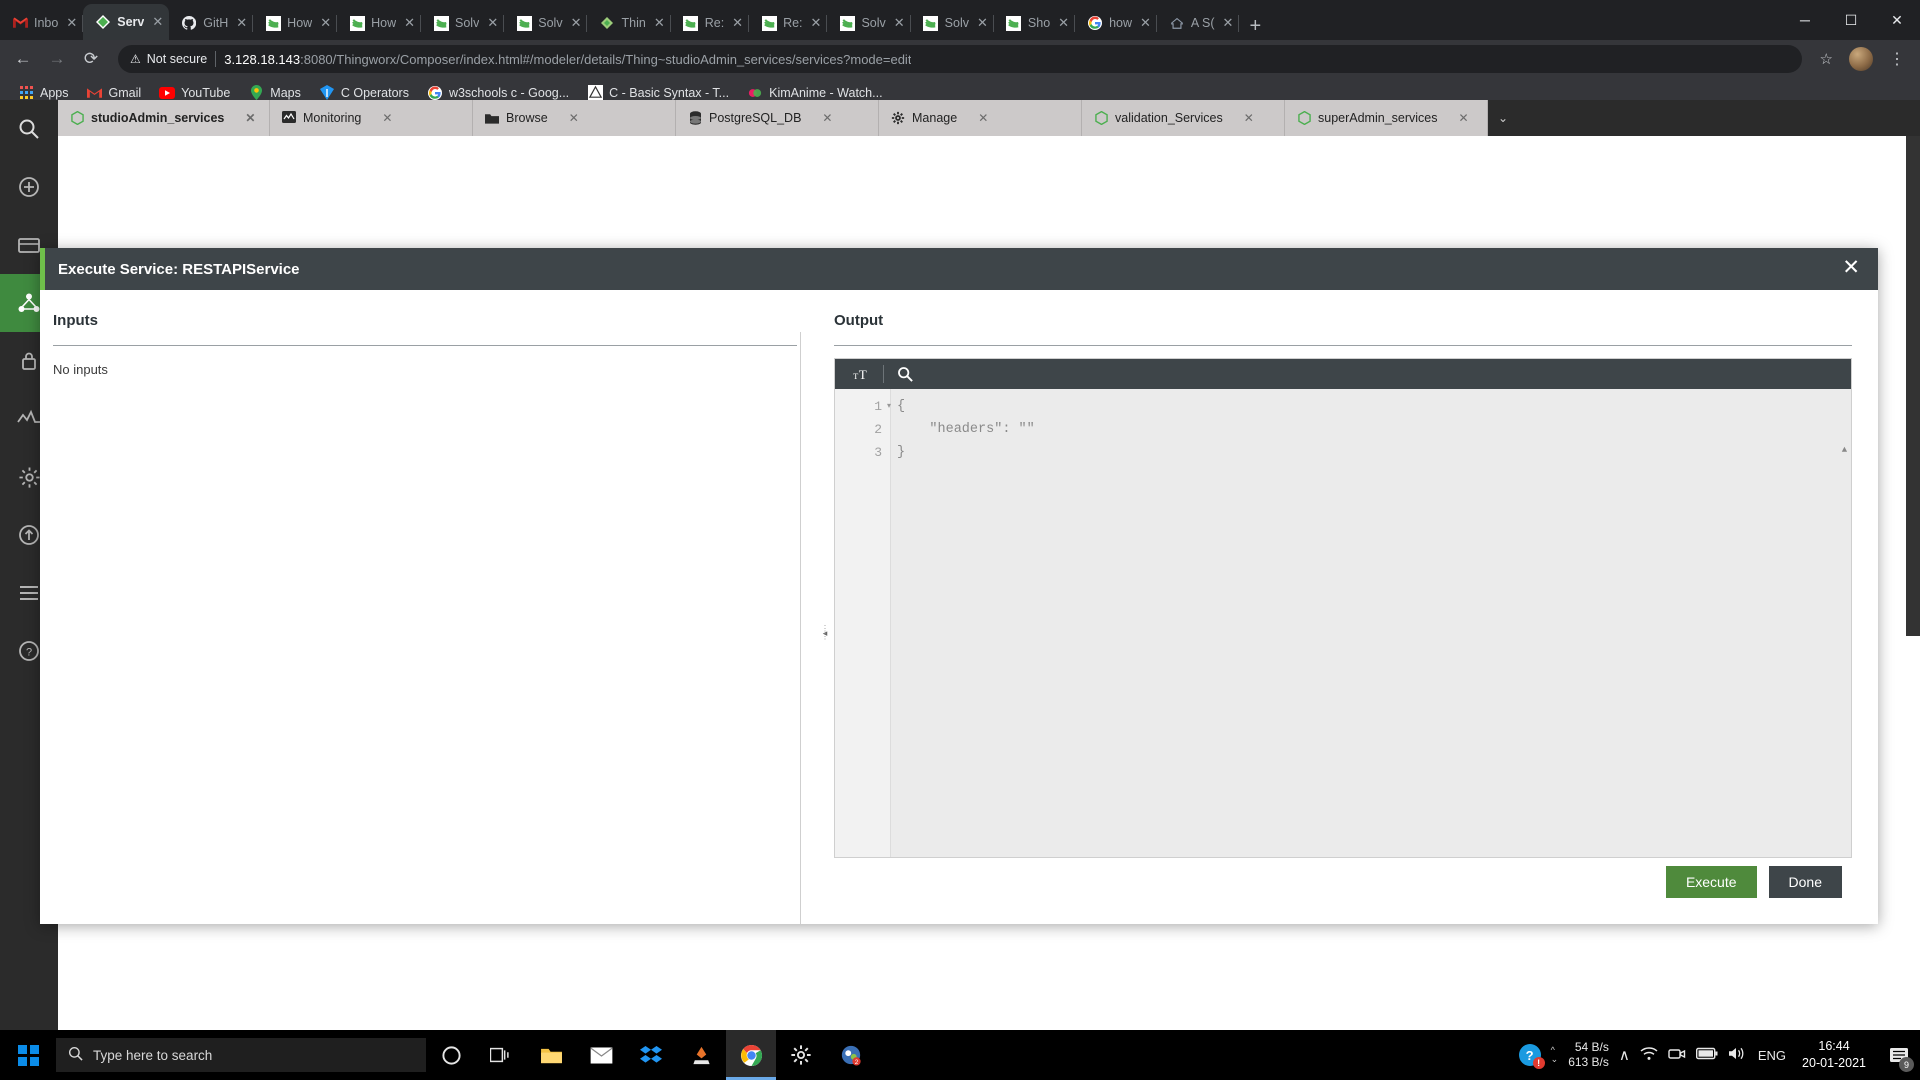 The width and height of the screenshot is (1920, 1080). I want to click on maximize-button: ☐, so click(1851, 20).